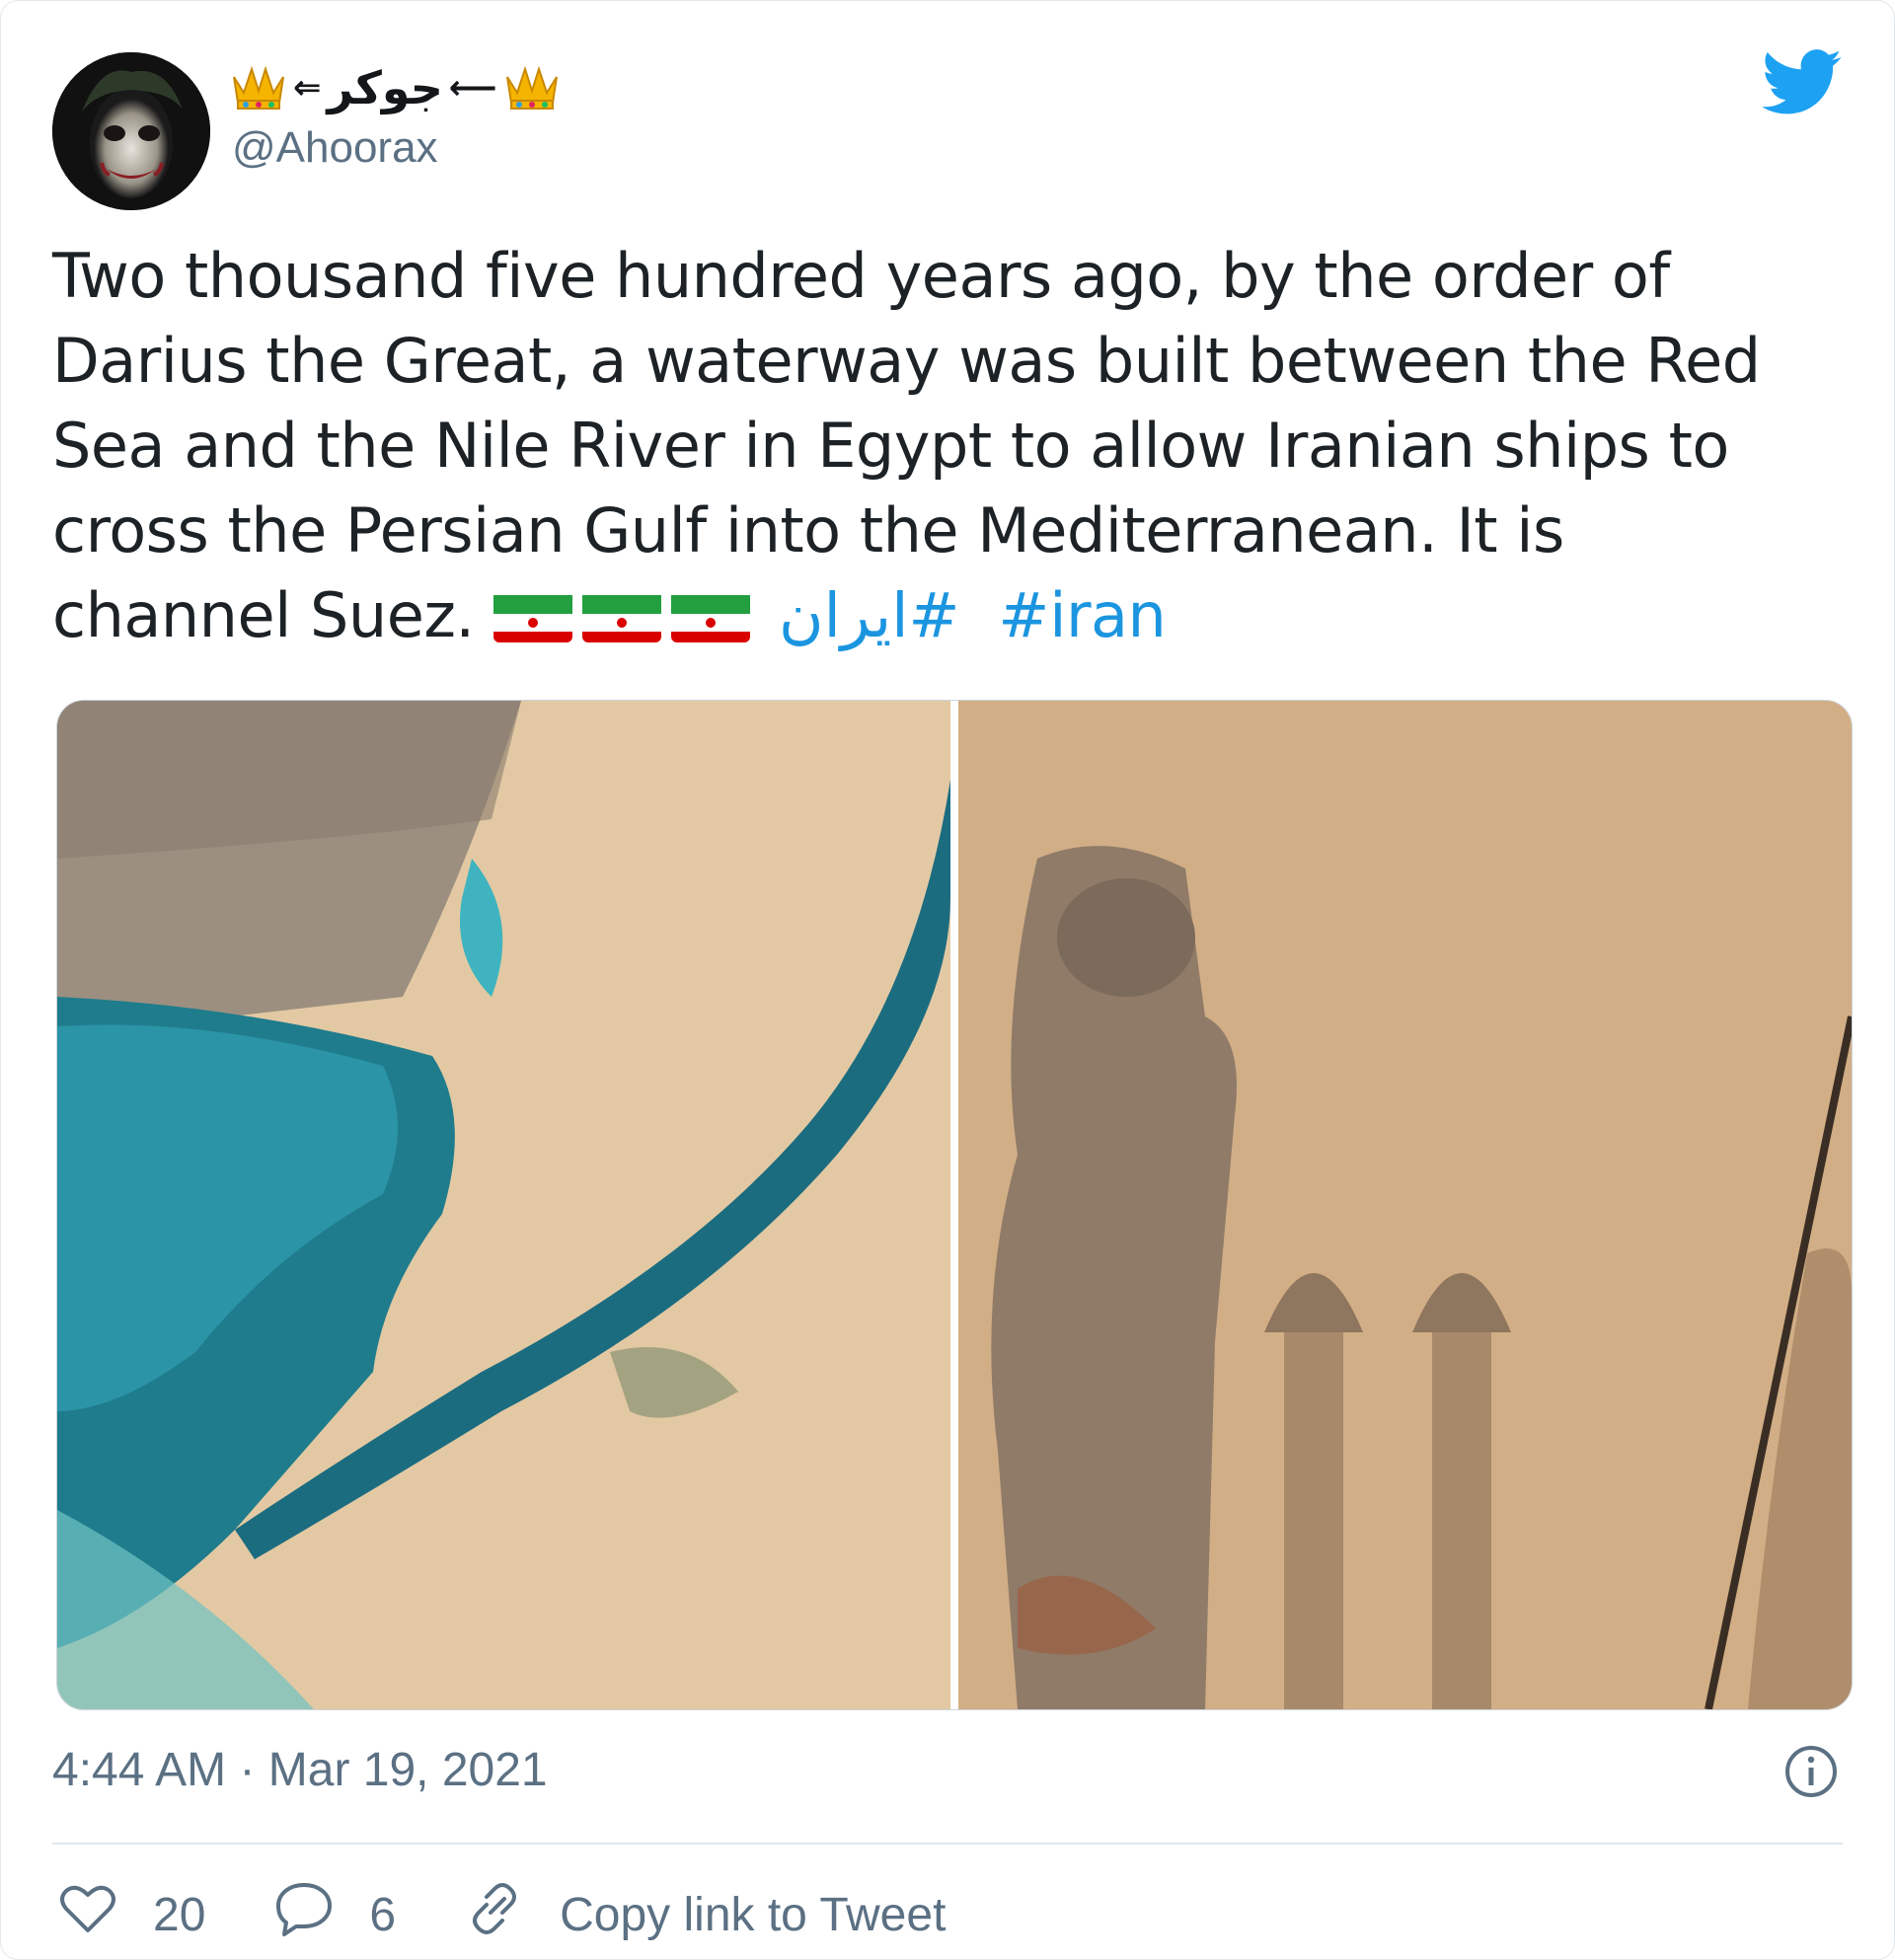 This screenshot has width=1895, height=1960. What do you see at coordinates (335, 1914) in the screenshot?
I see `reply-button: 6` at bounding box center [335, 1914].